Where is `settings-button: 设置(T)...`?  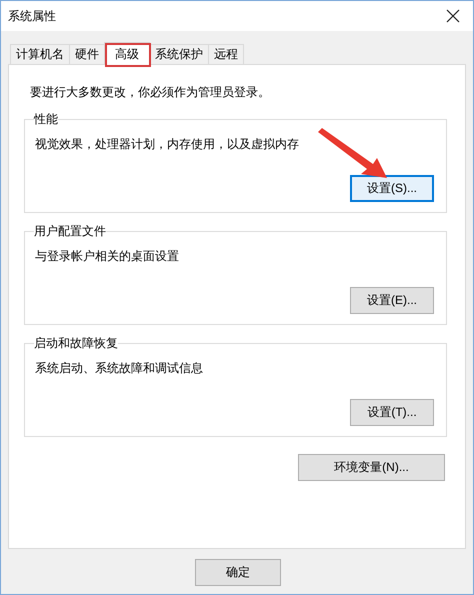
settings-button: 设置(T)... is located at coordinates (392, 412).